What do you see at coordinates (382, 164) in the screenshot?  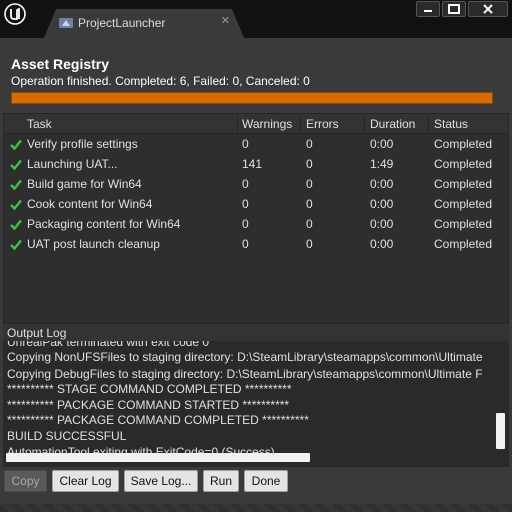 I see `task-duration: 1:49` at bounding box center [382, 164].